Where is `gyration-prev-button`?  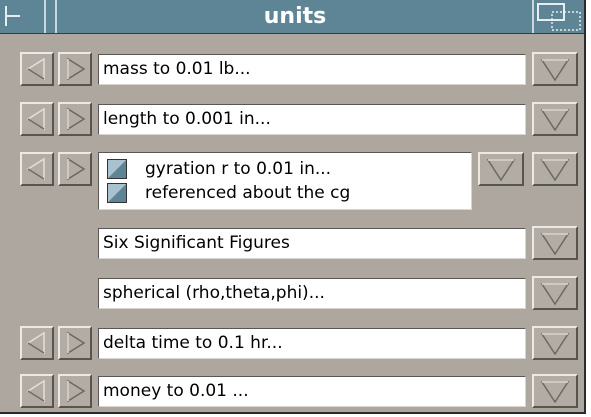
gyration-prev-button is located at coordinates (37, 169).